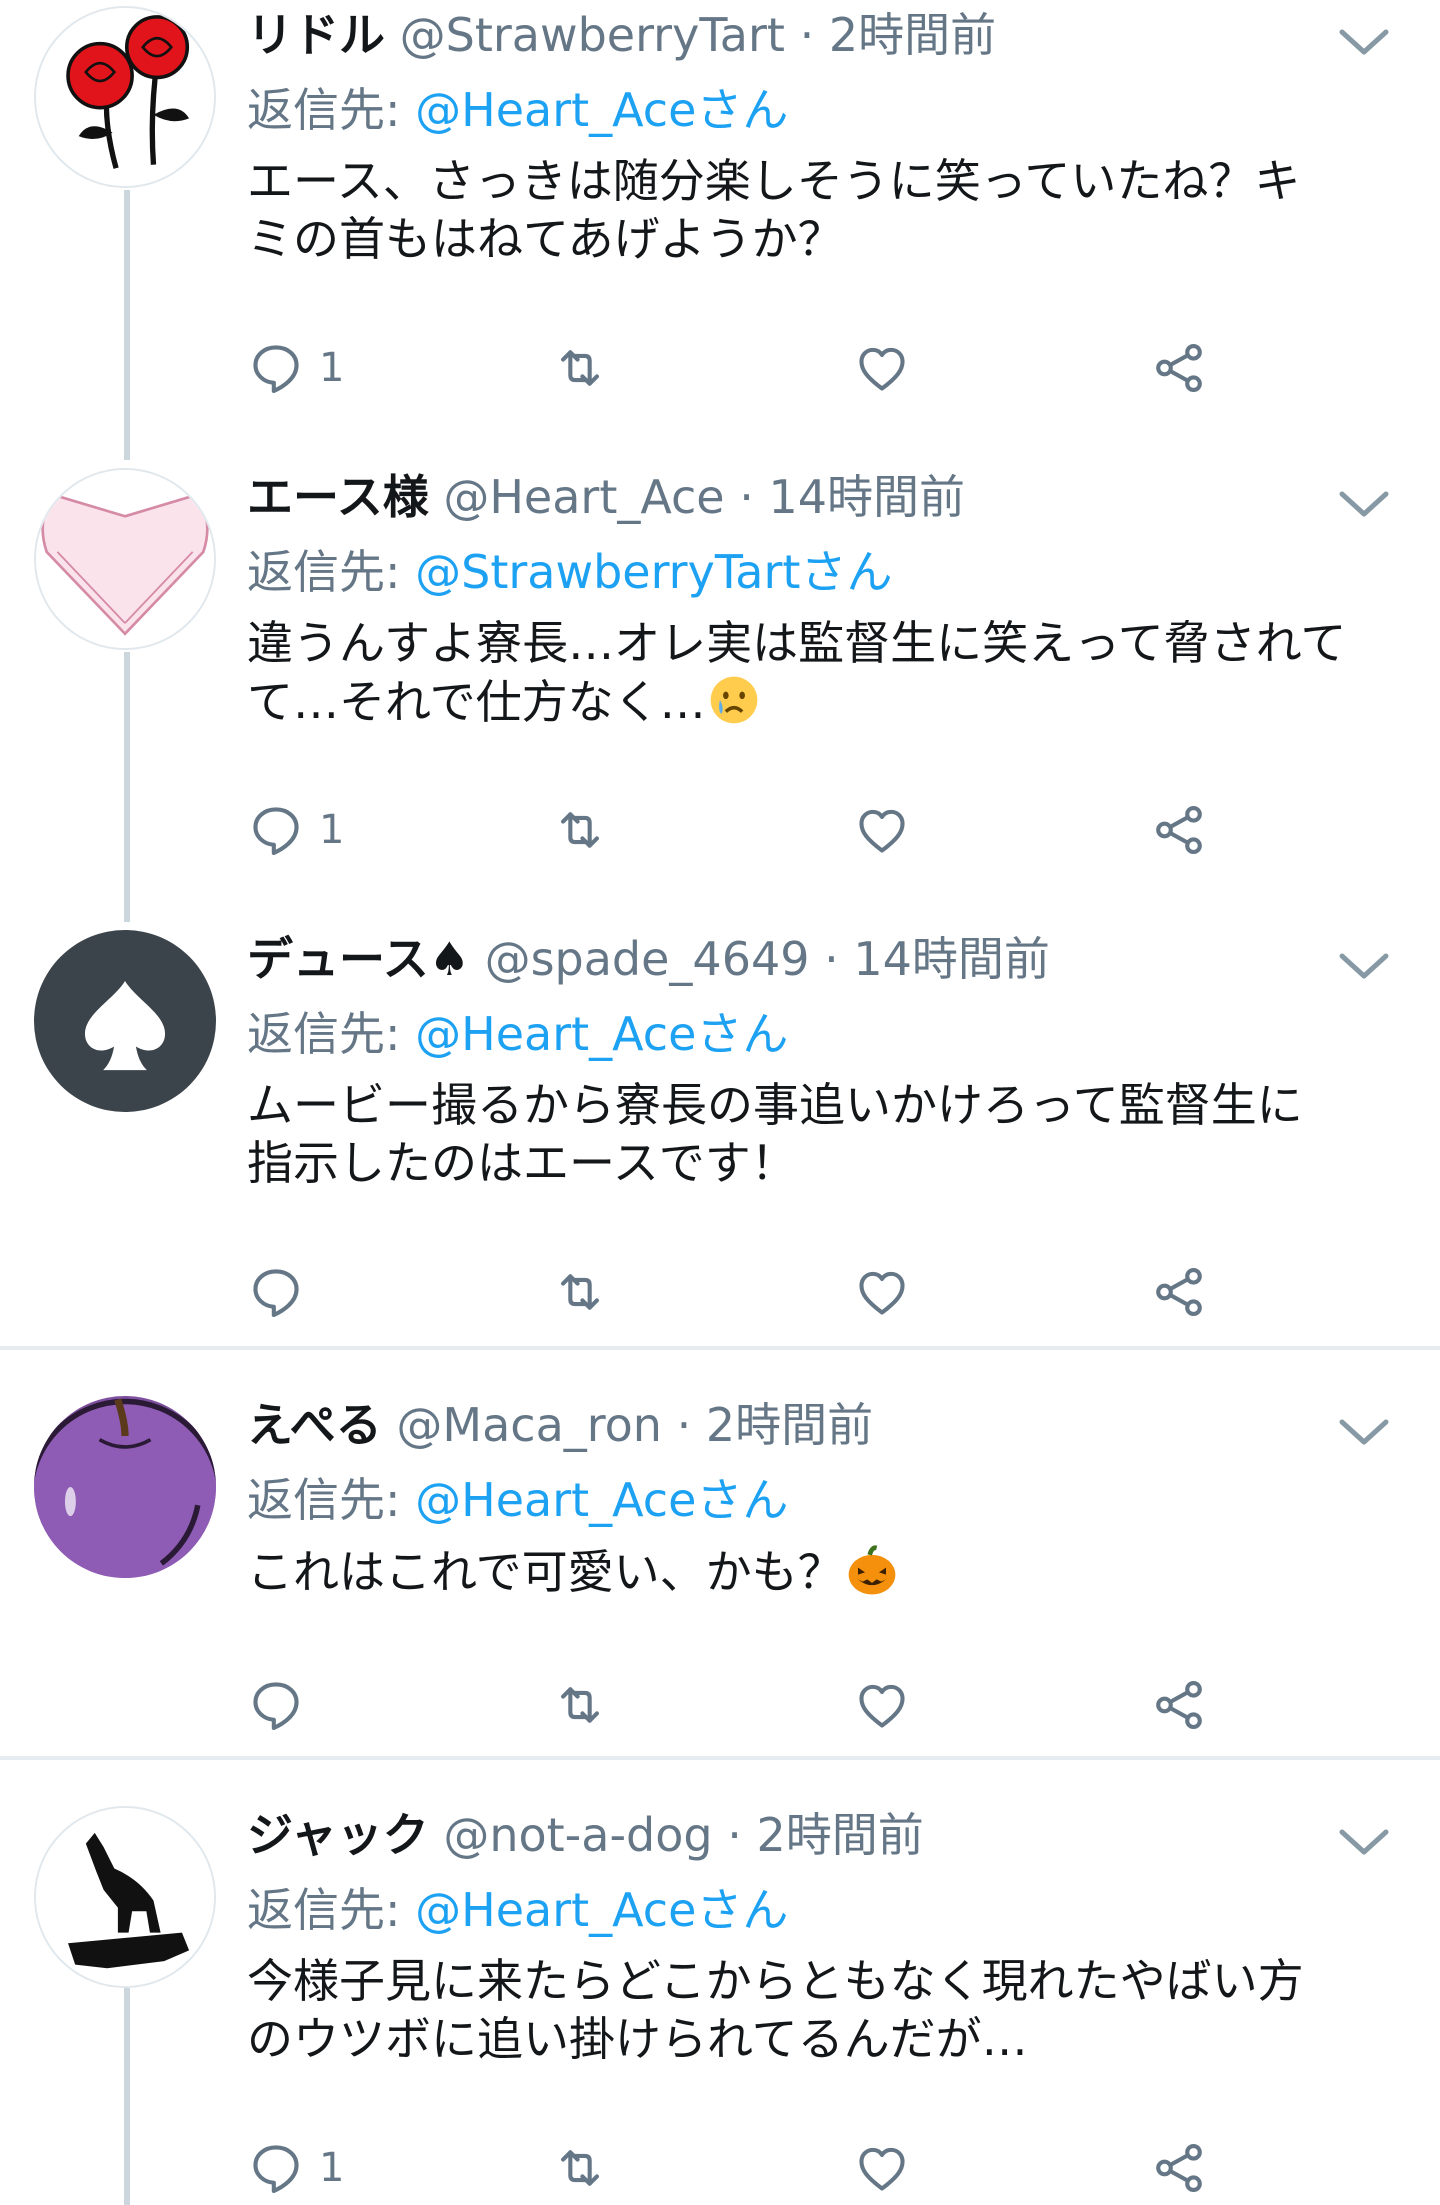 This screenshot has width=1440, height=2205. I want to click on tweet-header: デュース♠ @spade_4649 · 14時間前, so click(832, 959).